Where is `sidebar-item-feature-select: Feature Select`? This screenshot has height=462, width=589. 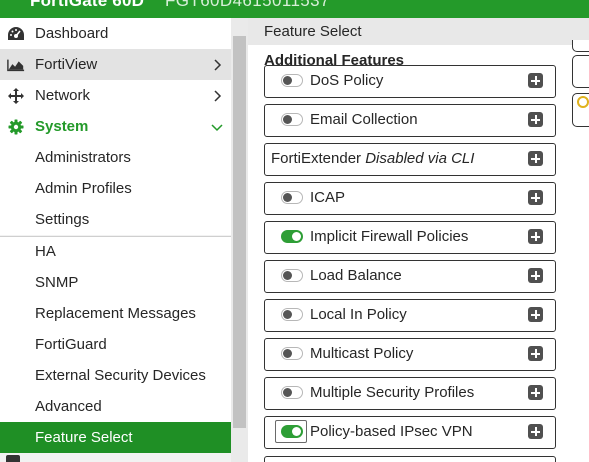
sidebar-item-feature-select: Feature Select is located at coordinates (115, 437).